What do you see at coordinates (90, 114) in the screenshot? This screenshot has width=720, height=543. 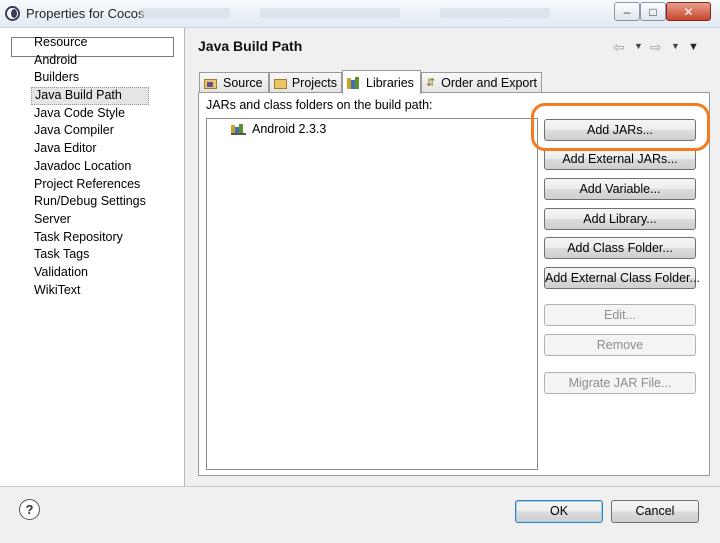 I see `nav-item-java-code-style: Java Code Style` at bounding box center [90, 114].